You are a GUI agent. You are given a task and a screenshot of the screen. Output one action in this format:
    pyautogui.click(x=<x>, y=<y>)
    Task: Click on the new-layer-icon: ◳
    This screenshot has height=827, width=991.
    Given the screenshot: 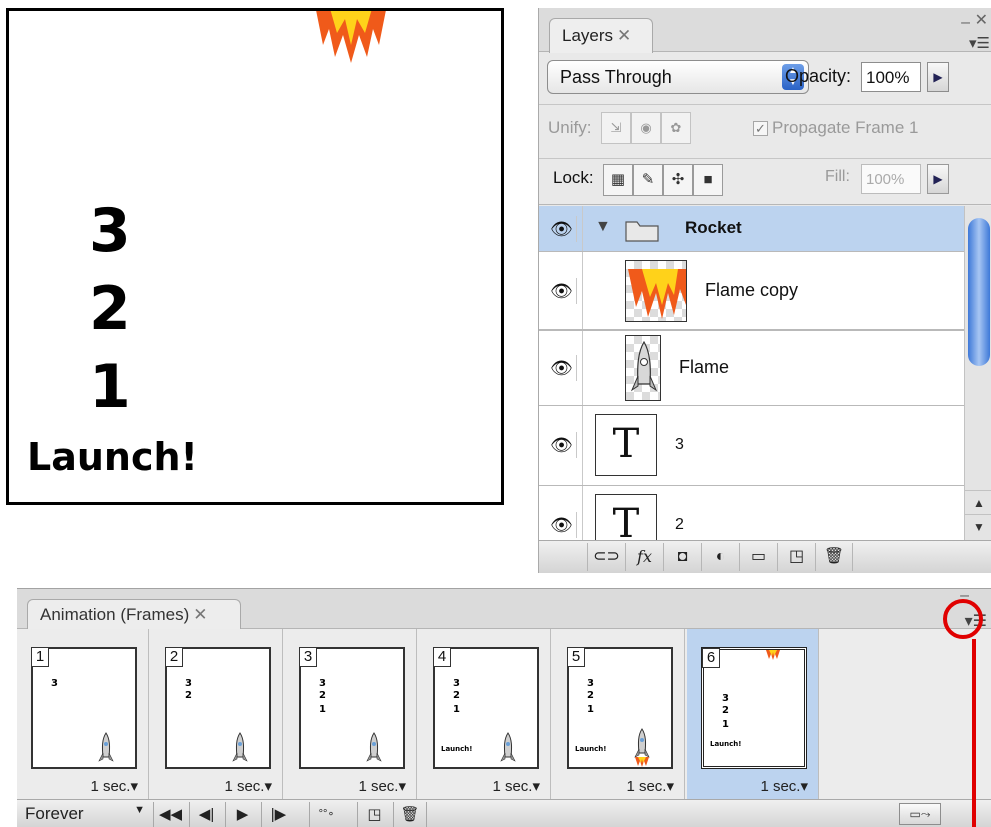 What is the action you would take?
    pyautogui.click(x=796, y=557)
    